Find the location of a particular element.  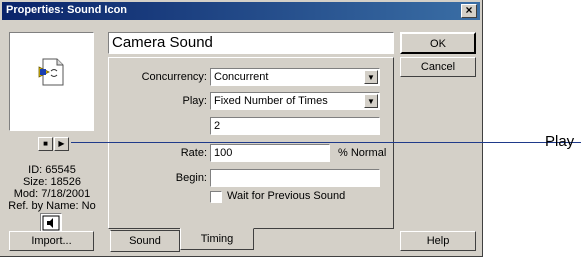

callout-line is located at coordinates (326, 142).